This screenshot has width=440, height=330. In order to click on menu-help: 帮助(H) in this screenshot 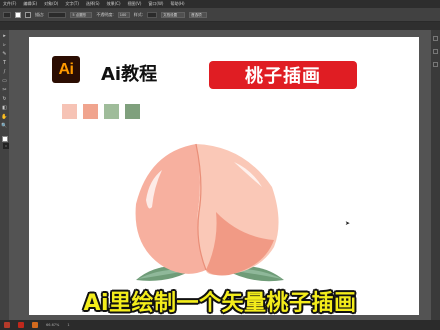, I will do `click(177, 4)`.